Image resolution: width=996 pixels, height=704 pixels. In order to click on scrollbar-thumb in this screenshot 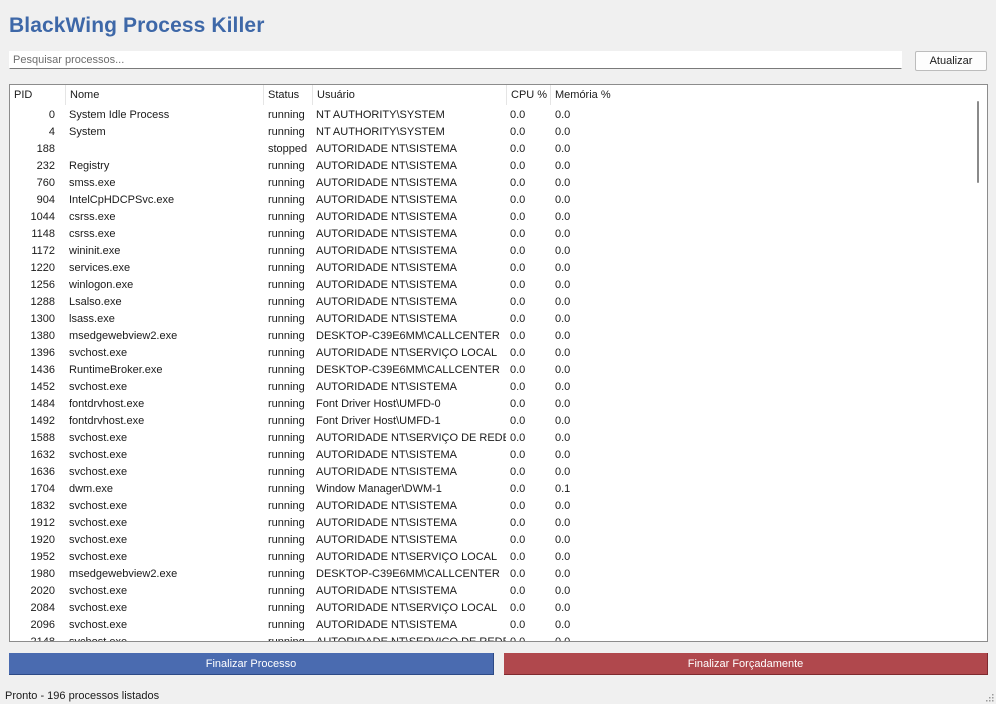, I will do `click(978, 142)`.